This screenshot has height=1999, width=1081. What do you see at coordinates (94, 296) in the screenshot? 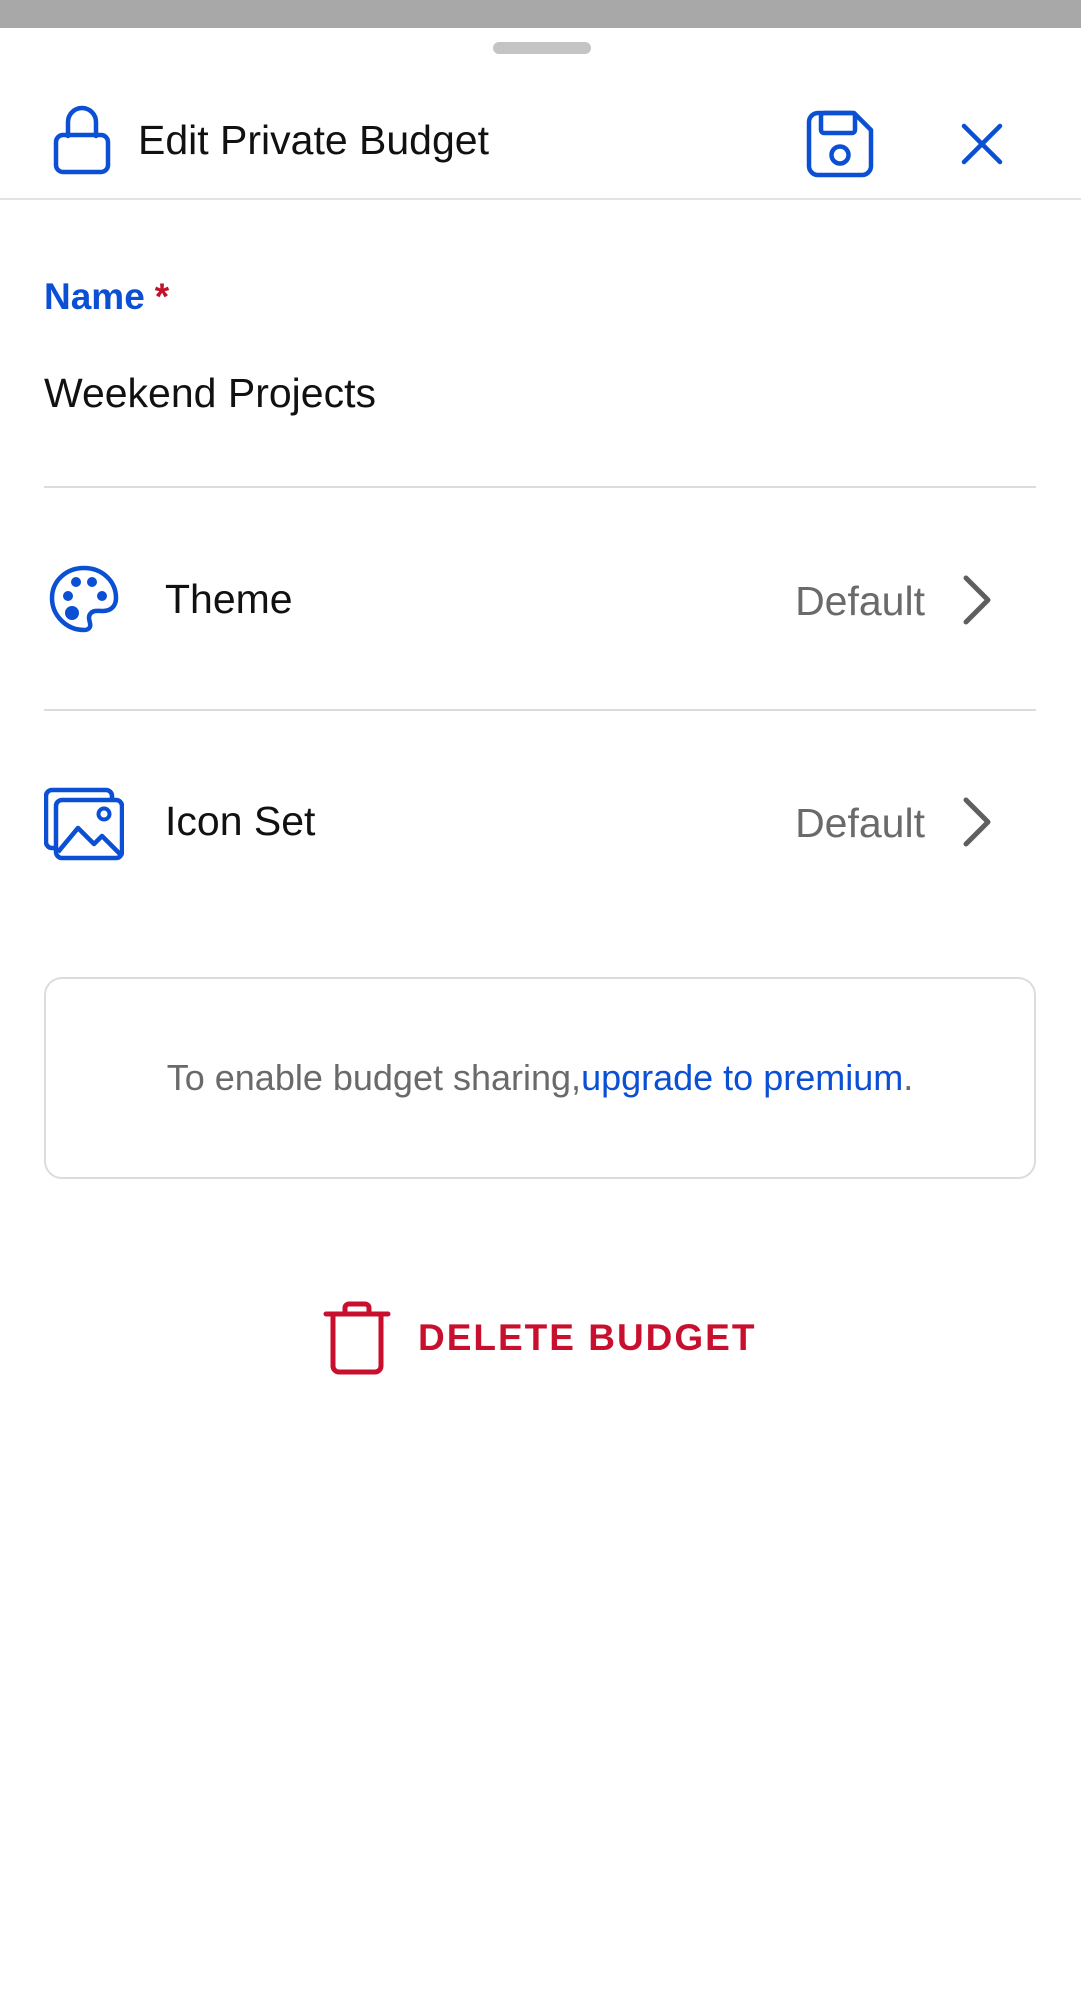
I see `name-label-text: Name` at bounding box center [94, 296].